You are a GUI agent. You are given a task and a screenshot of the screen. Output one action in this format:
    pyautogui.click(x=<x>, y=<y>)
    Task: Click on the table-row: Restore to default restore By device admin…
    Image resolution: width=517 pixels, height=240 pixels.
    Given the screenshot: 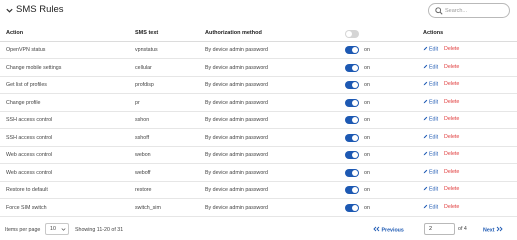 What is the action you would take?
    pyautogui.click(x=258, y=190)
    